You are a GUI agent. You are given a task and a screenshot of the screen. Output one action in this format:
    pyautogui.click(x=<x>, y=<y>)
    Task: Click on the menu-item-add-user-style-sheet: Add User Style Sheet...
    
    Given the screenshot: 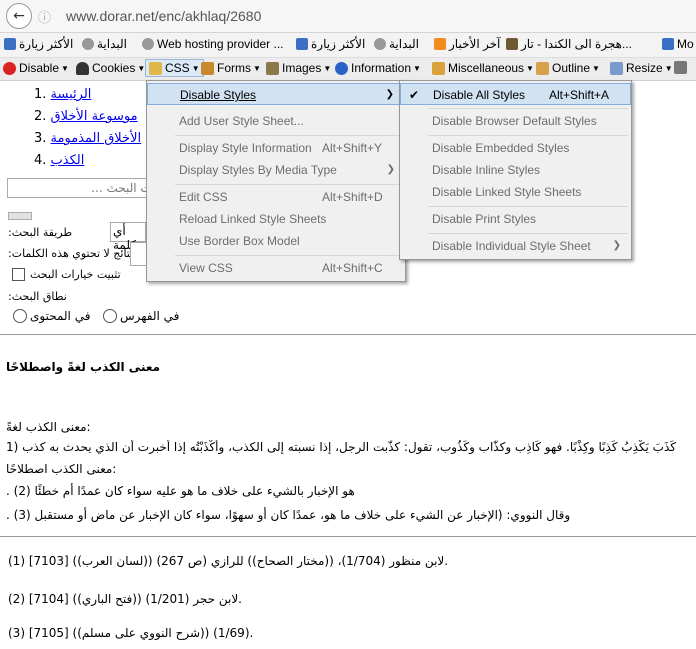 What is the action you would take?
    pyautogui.click(x=276, y=121)
    